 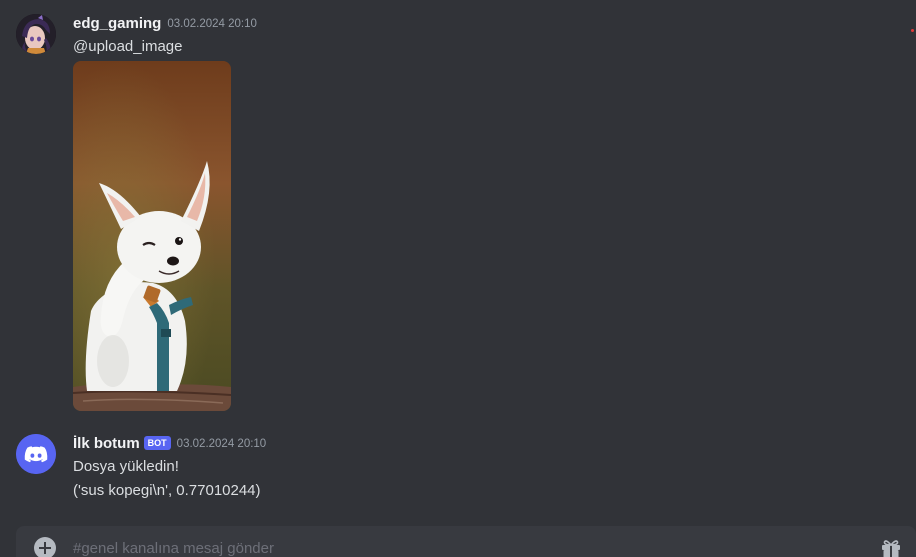 I want to click on avatar-image, so click(x=36, y=34).